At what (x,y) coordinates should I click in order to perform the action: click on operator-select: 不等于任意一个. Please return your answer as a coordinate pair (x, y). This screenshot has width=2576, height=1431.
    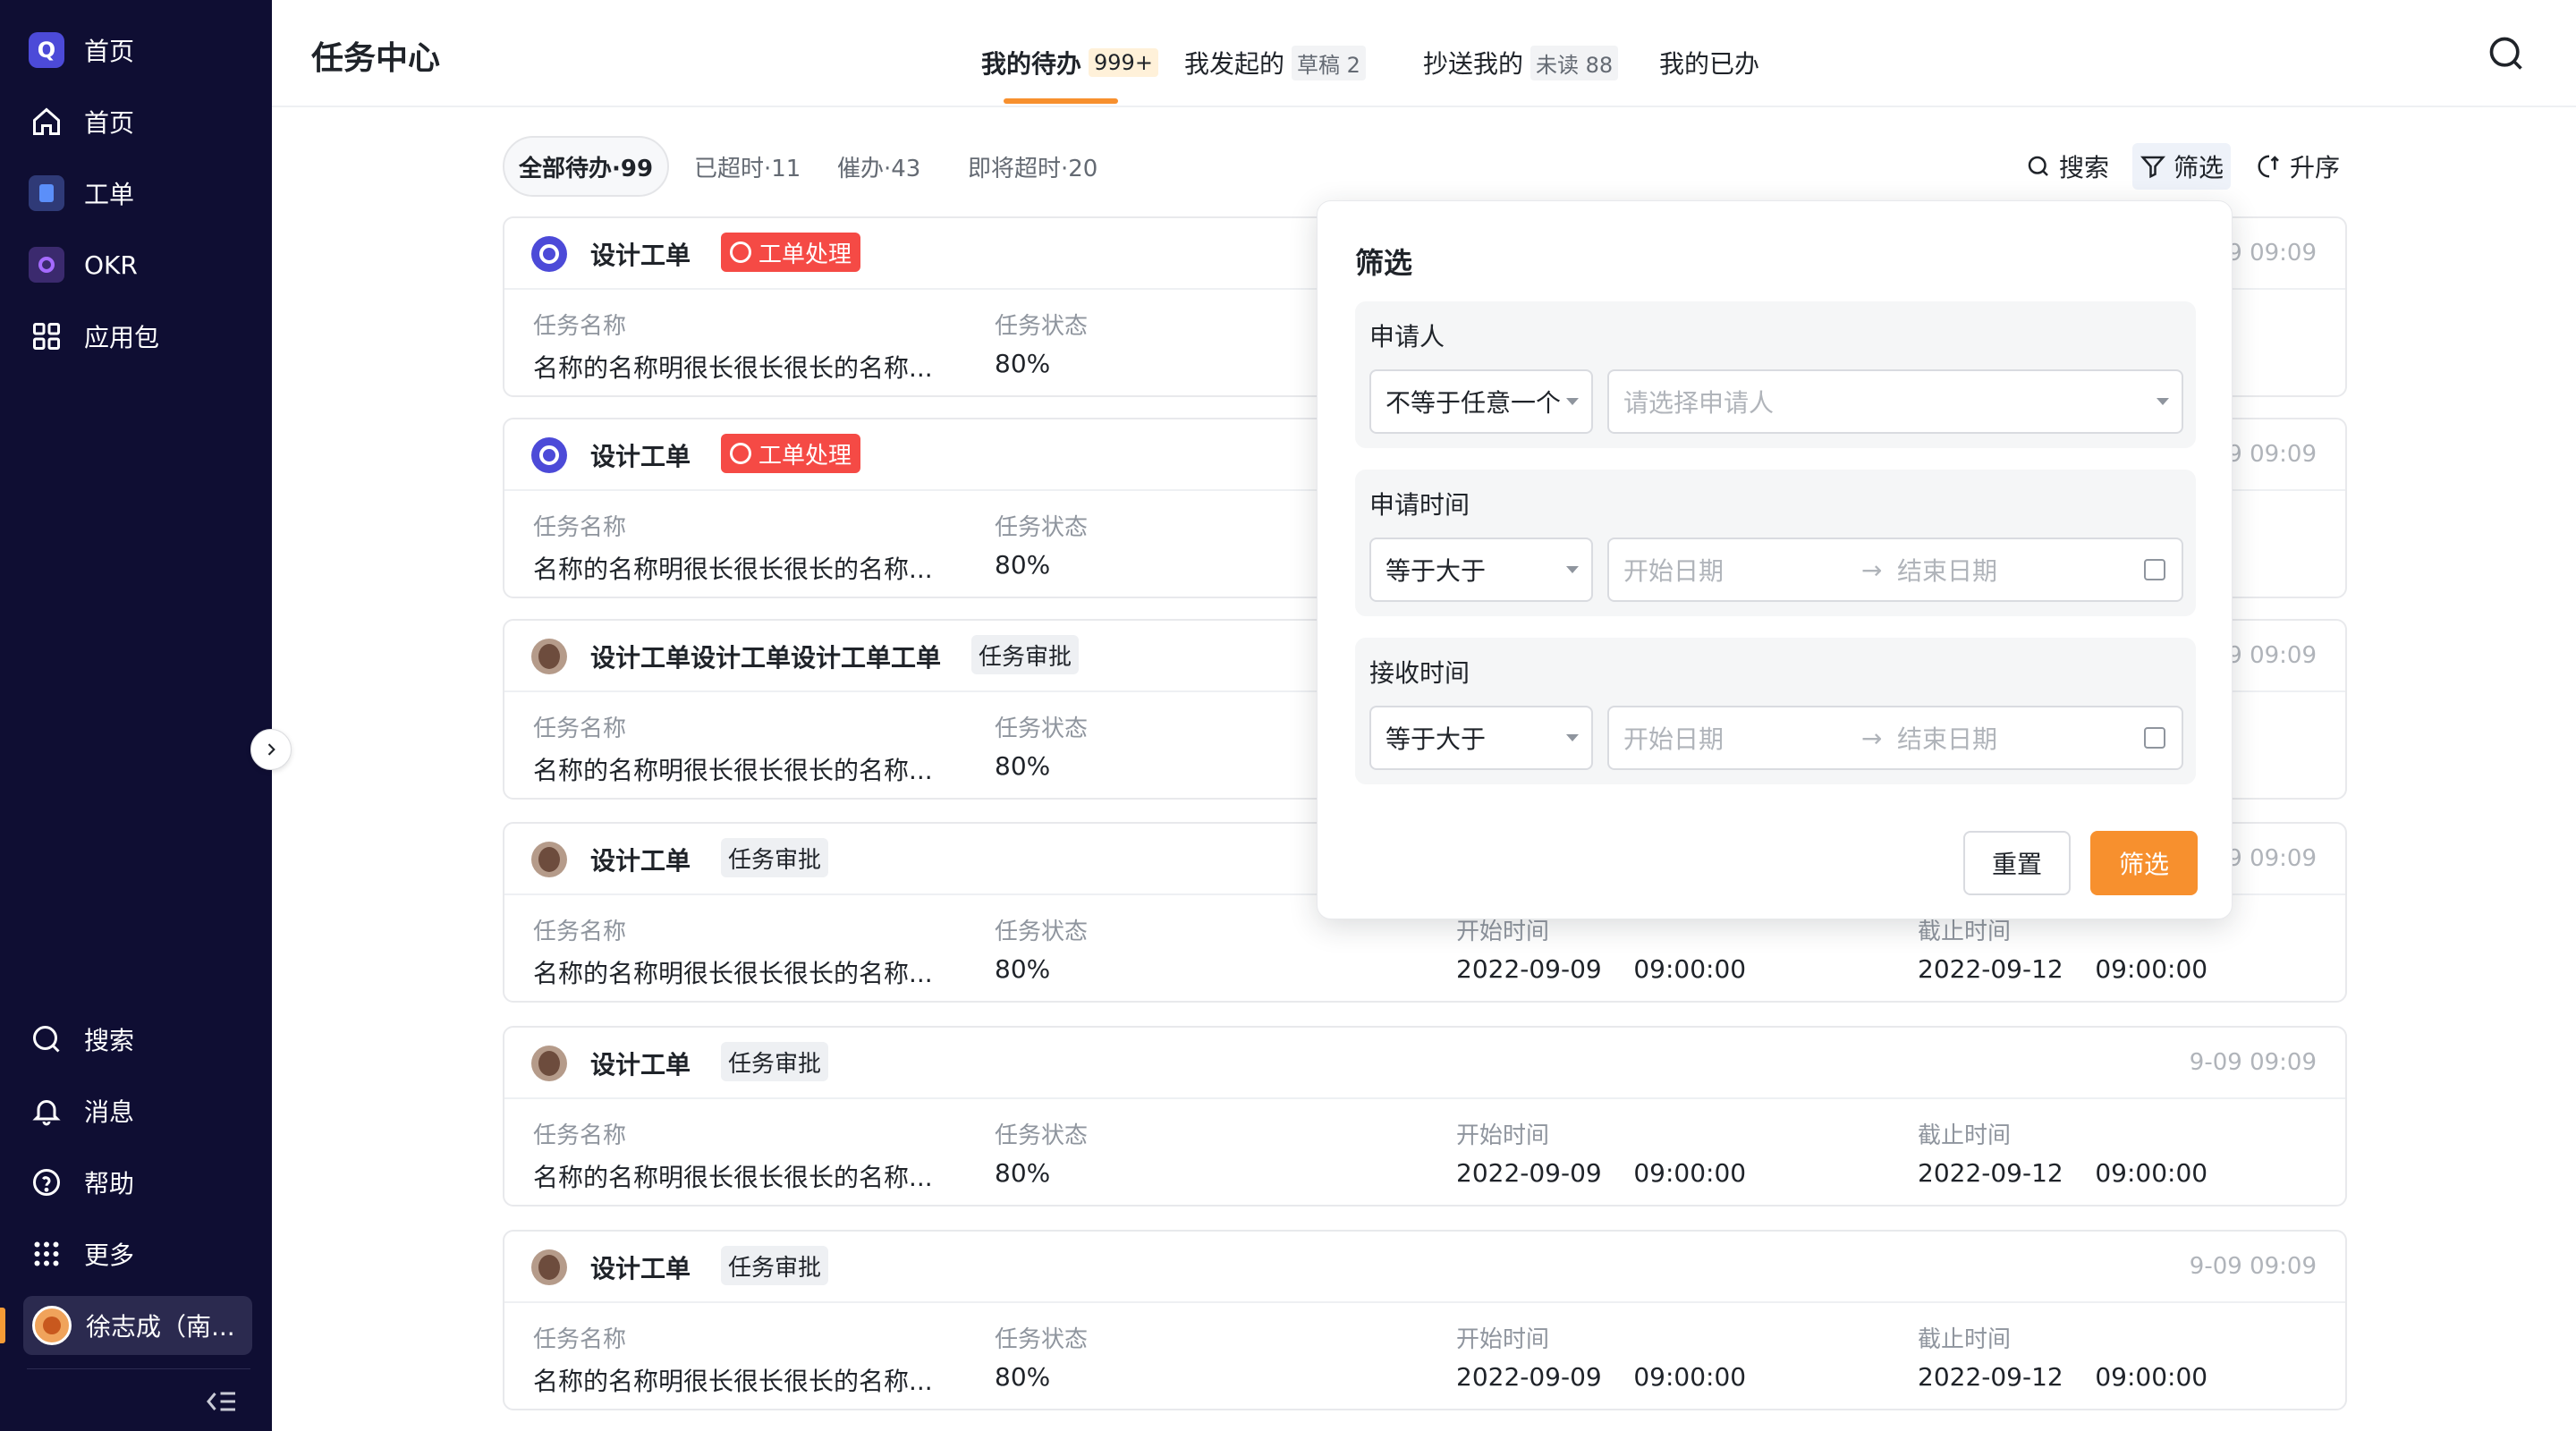
    Looking at the image, I should click on (1481, 402).